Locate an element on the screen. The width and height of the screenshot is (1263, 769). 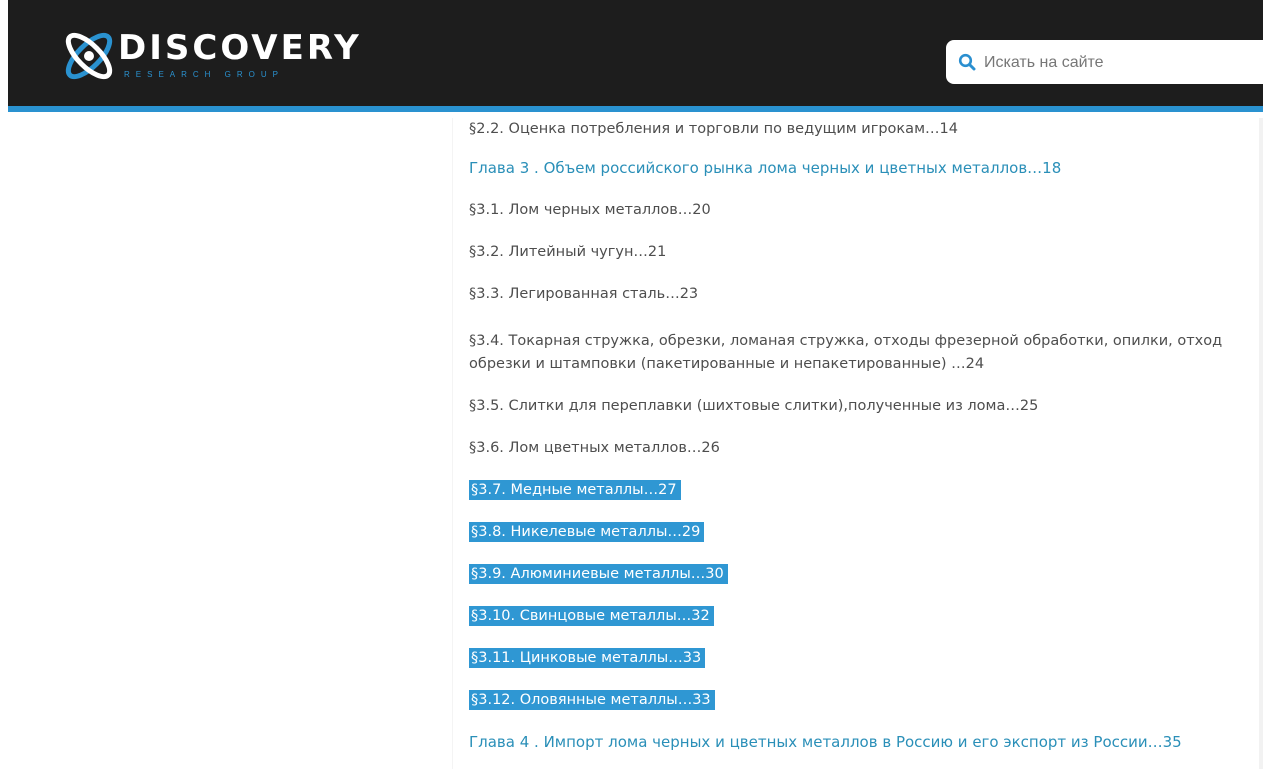
toc-item: §3.1. Лом черных металлов…20 is located at coordinates (590, 210).